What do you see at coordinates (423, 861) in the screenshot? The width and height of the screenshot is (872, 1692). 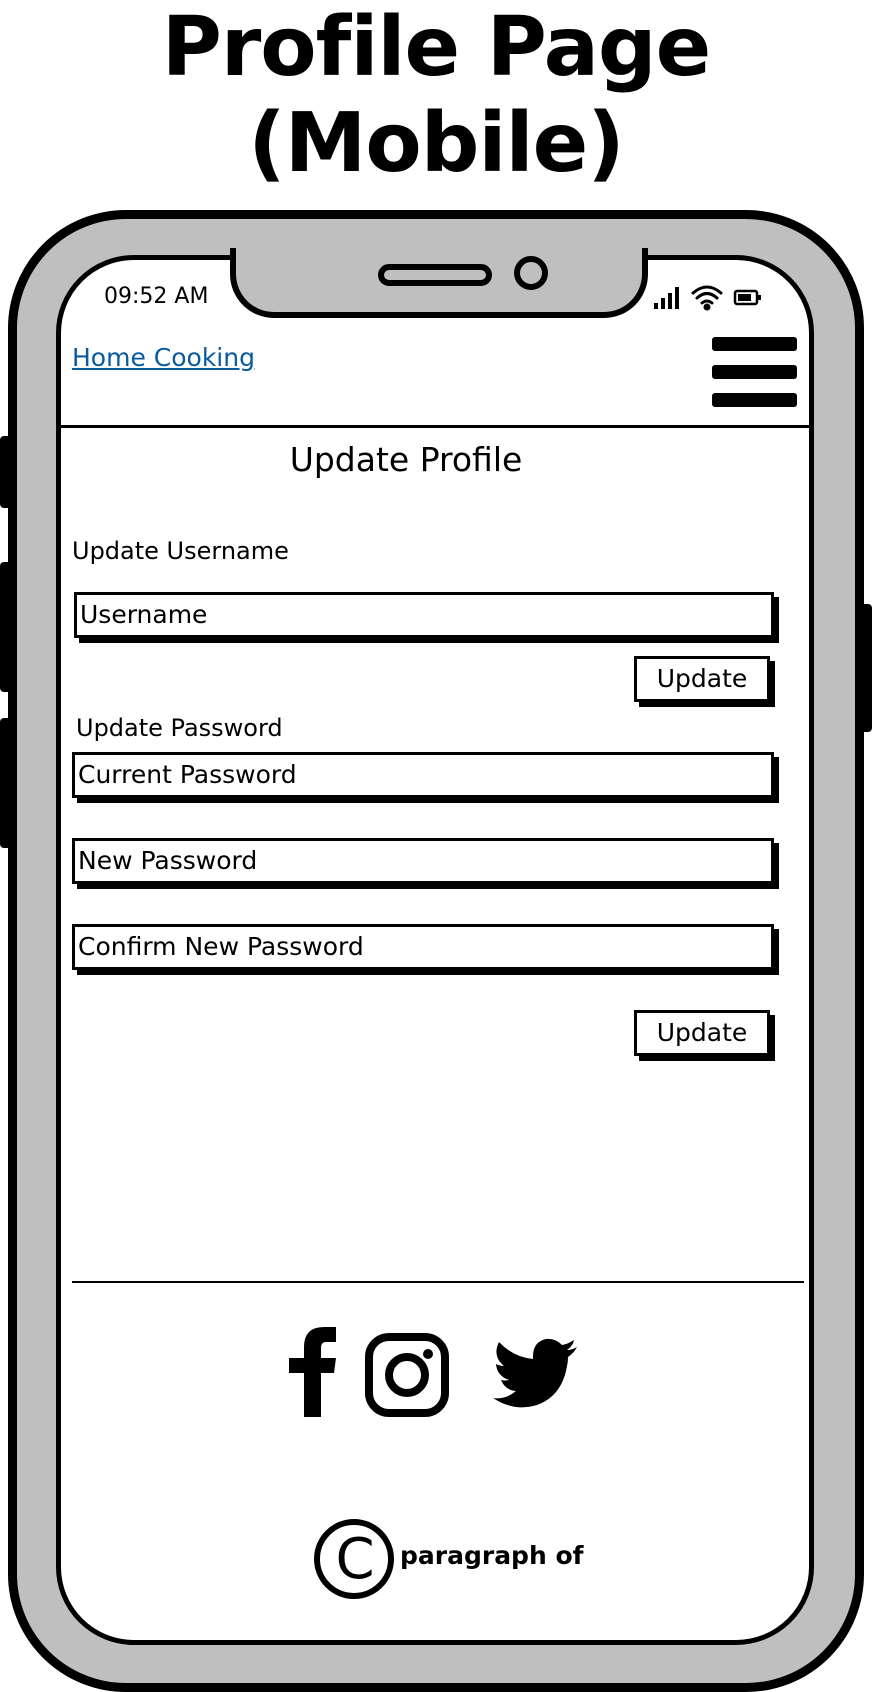 I see `new-password-field: New Password` at bounding box center [423, 861].